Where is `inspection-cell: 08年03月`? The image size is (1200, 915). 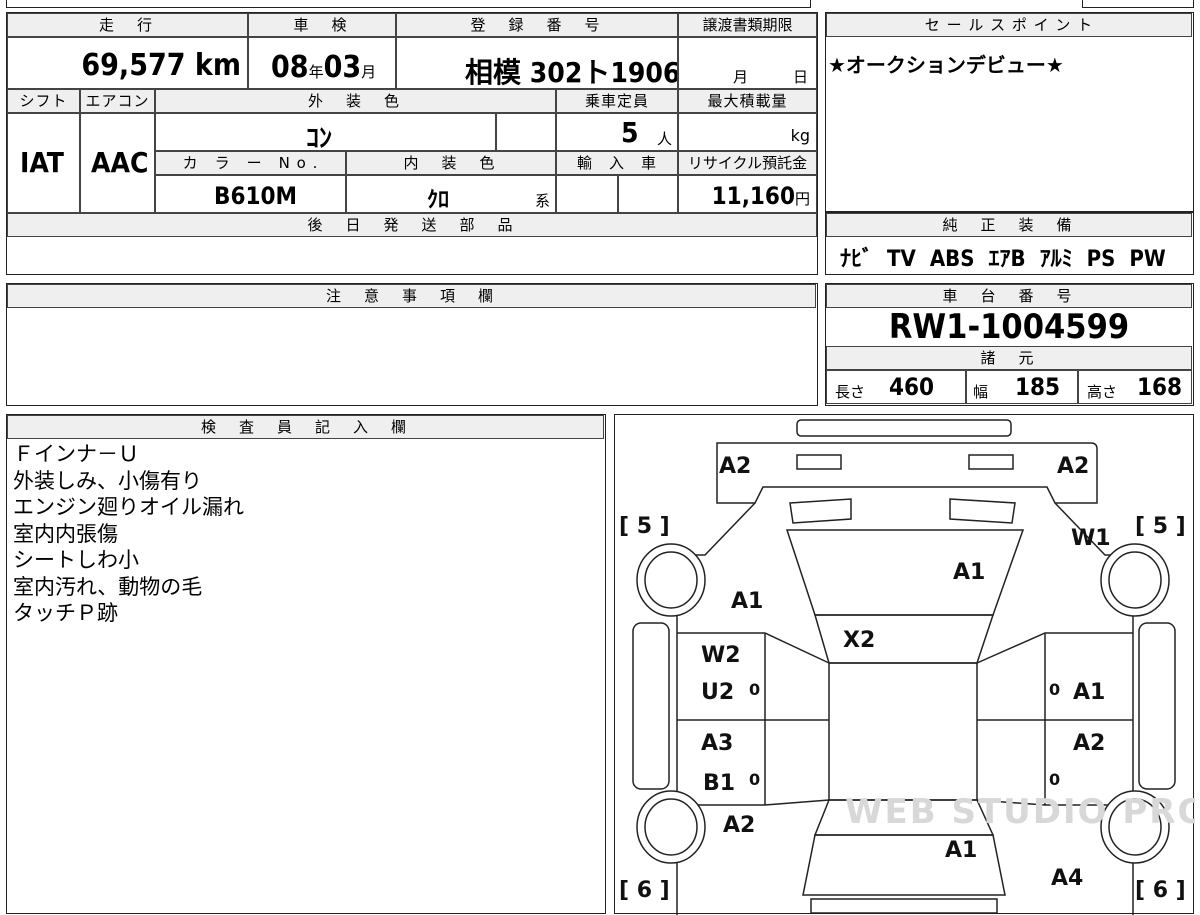 inspection-cell: 08年03月 is located at coordinates (322, 63).